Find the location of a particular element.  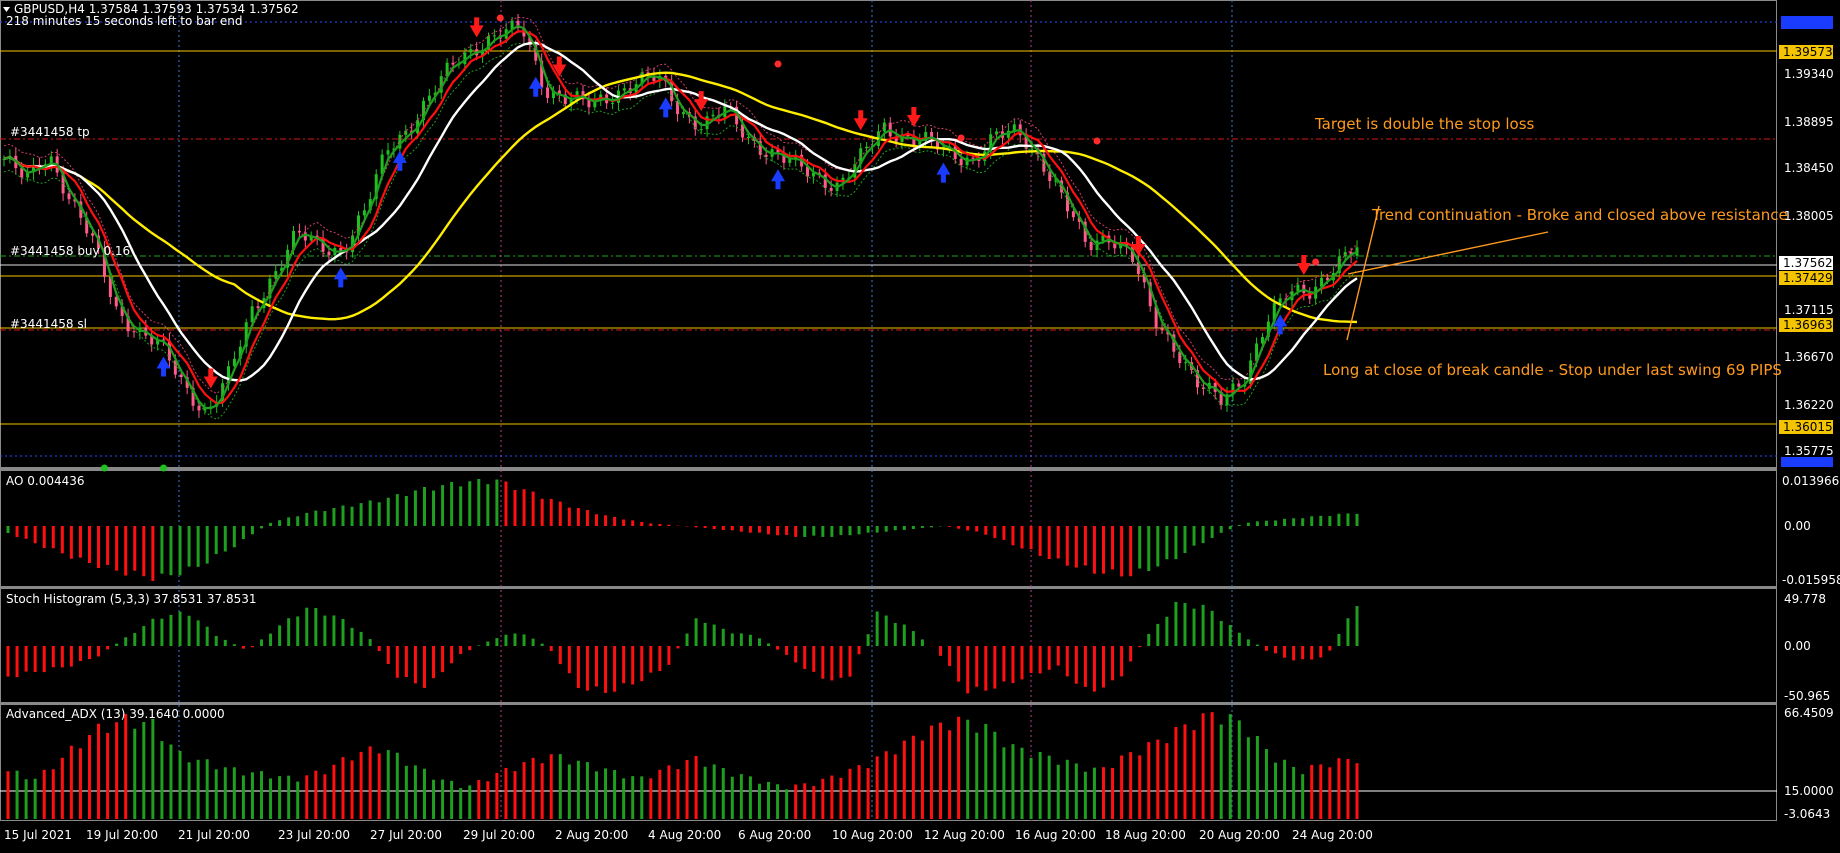

ao-tick: -0.015958 is located at coordinates (1811, 580).